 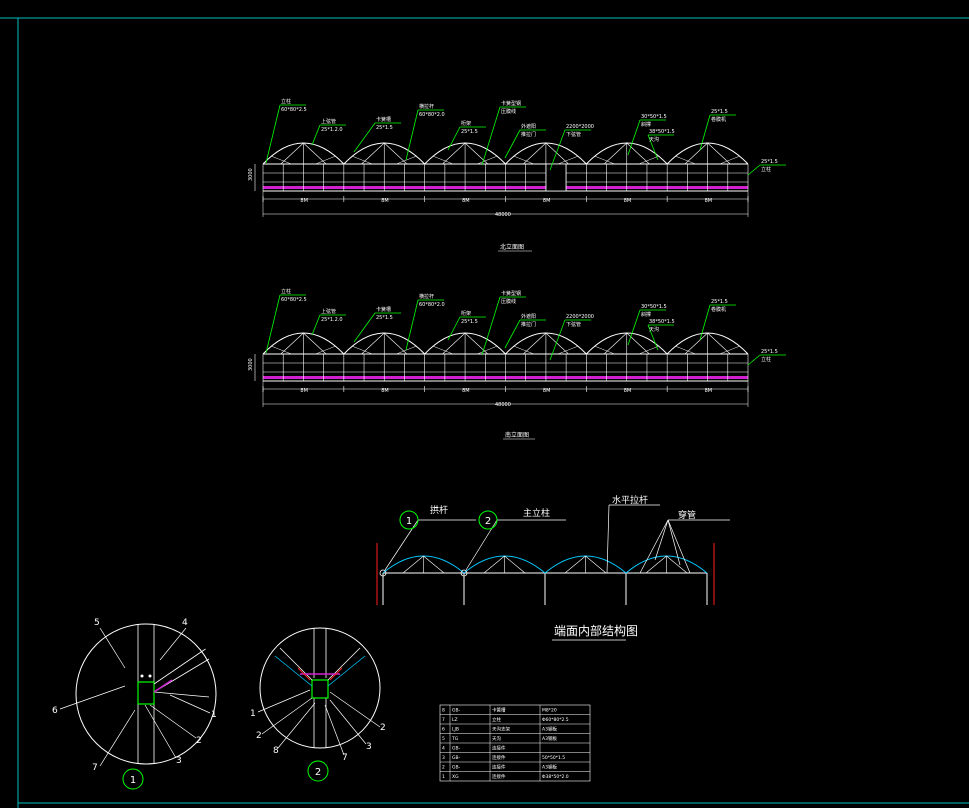 What do you see at coordinates (345, 758) in the screenshot?
I see `detail-2-part-7: 7` at bounding box center [345, 758].